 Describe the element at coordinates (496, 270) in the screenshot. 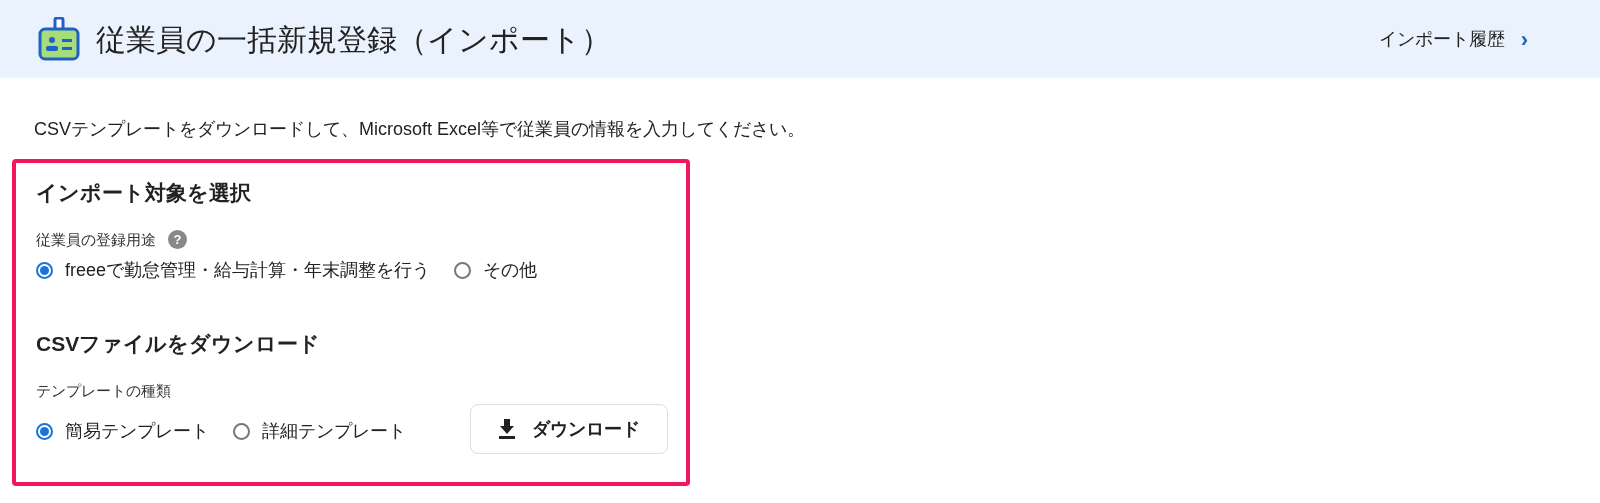

I see `radio-option: その他` at that location.